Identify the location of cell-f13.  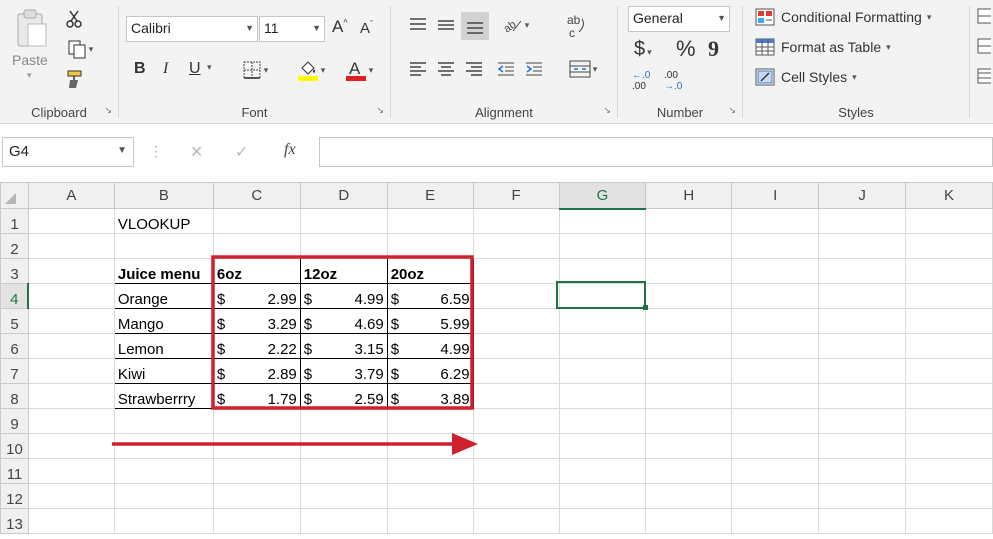
(516, 521).